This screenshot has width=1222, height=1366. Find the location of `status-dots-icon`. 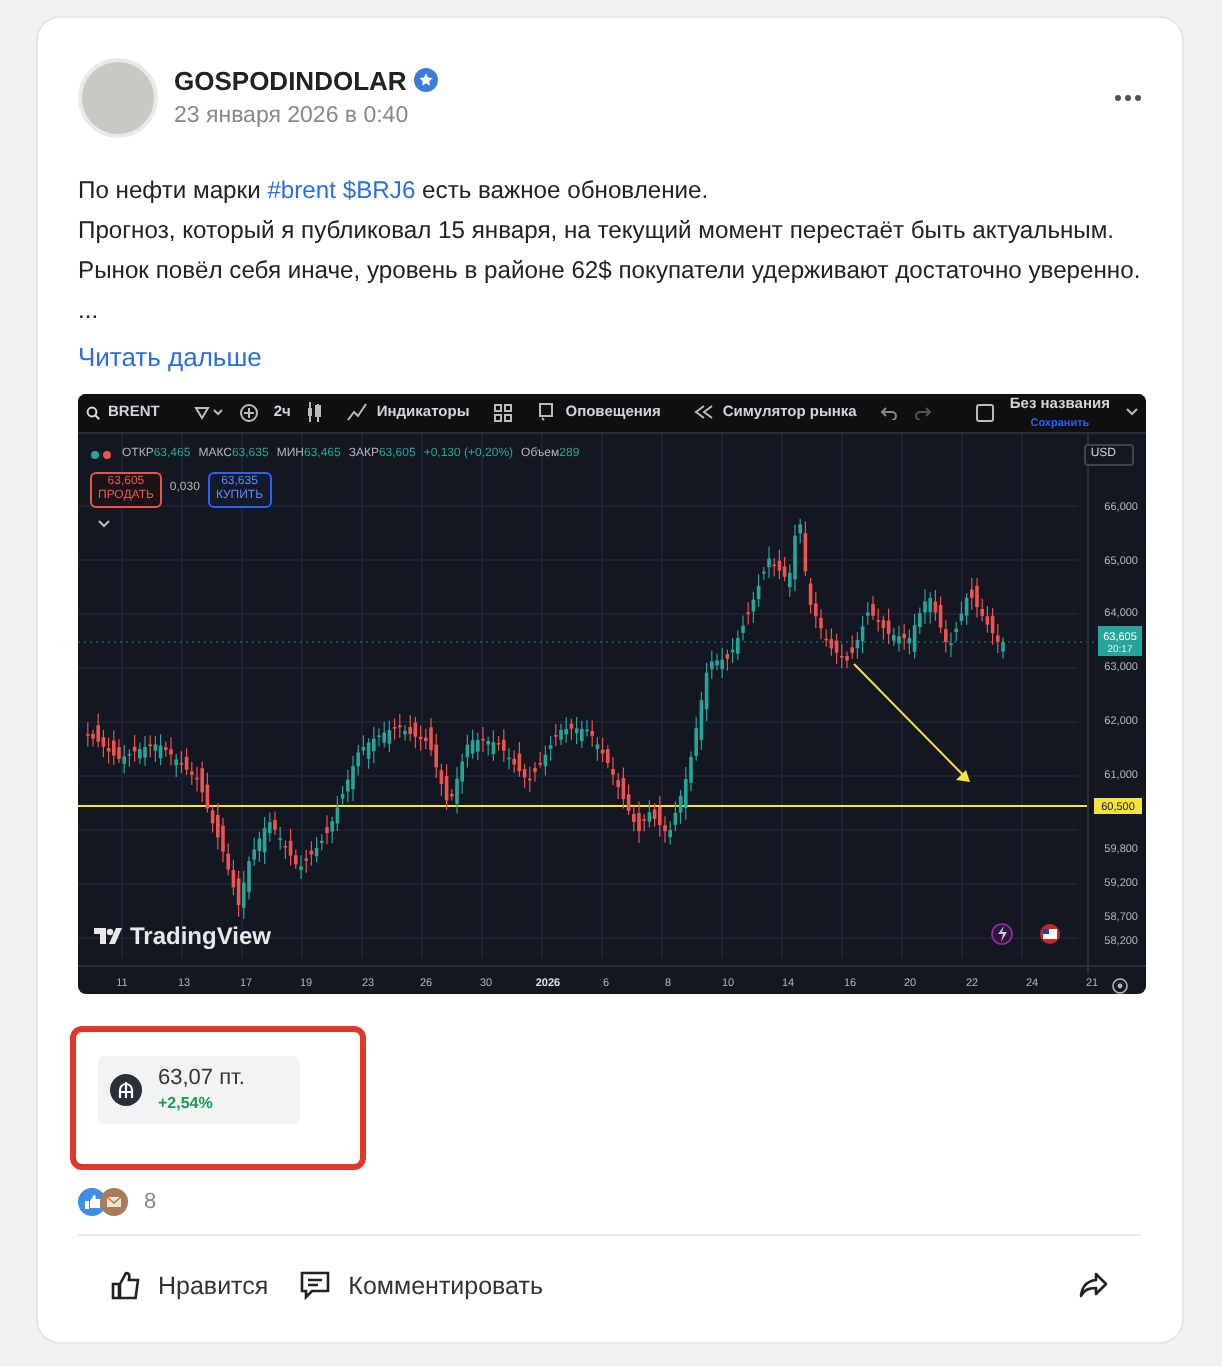

status-dots-icon is located at coordinates (102, 454).